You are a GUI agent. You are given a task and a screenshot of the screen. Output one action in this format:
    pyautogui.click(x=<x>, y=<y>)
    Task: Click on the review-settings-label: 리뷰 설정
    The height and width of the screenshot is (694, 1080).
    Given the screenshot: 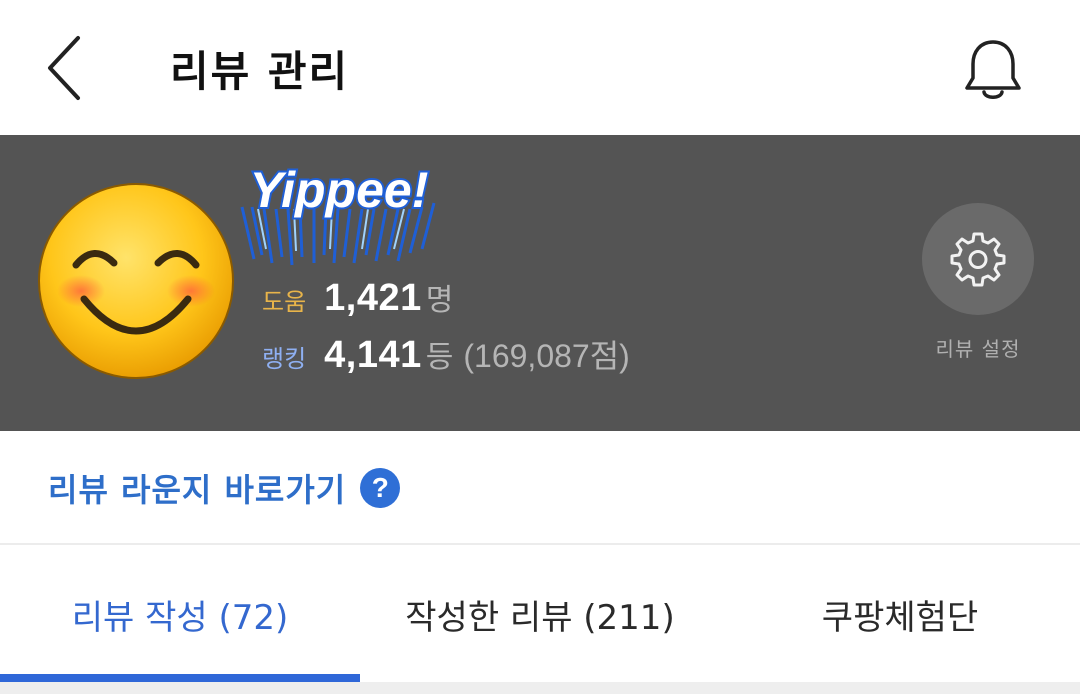 What is the action you would take?
    pyautogui.click(x=978, y=349)
    